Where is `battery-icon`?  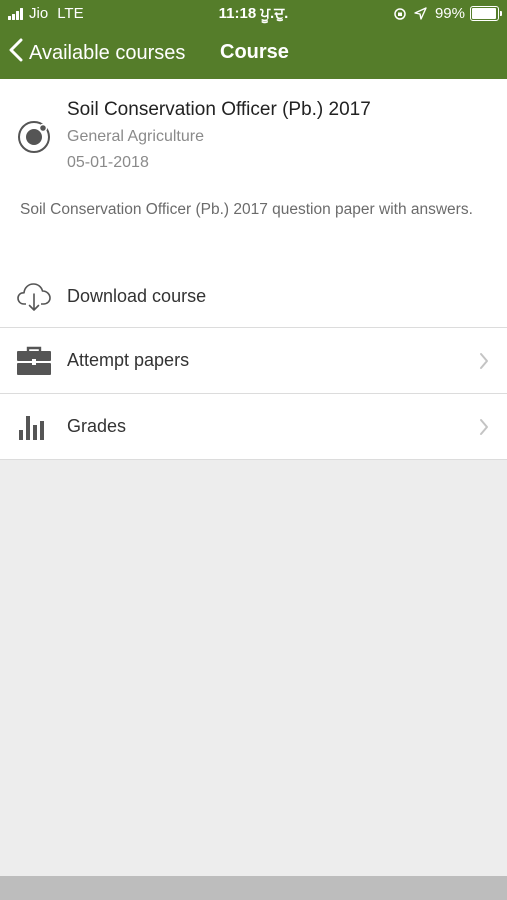 battery-icon is located at coordinates (486, 13).